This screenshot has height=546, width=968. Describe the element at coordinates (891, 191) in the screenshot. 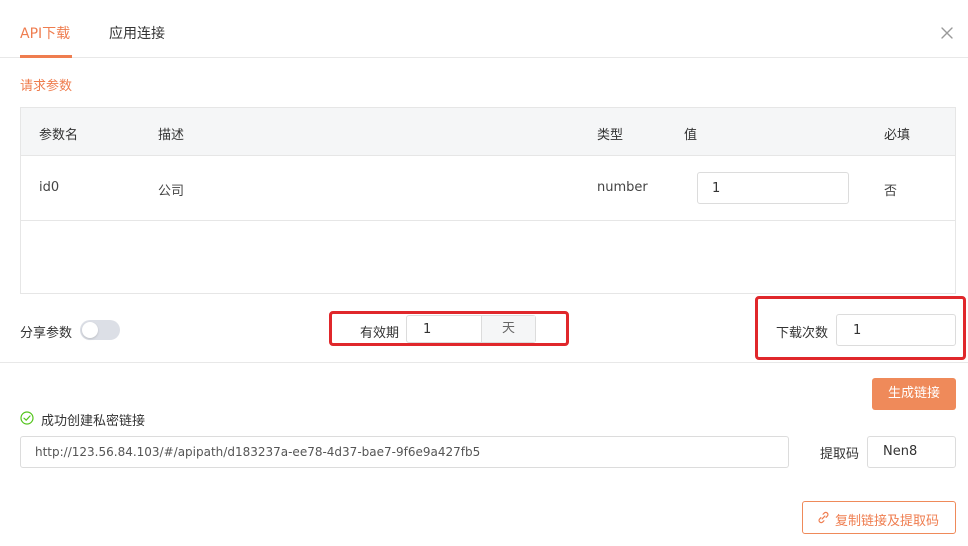

I see `param-required-cell: 否` at that location.